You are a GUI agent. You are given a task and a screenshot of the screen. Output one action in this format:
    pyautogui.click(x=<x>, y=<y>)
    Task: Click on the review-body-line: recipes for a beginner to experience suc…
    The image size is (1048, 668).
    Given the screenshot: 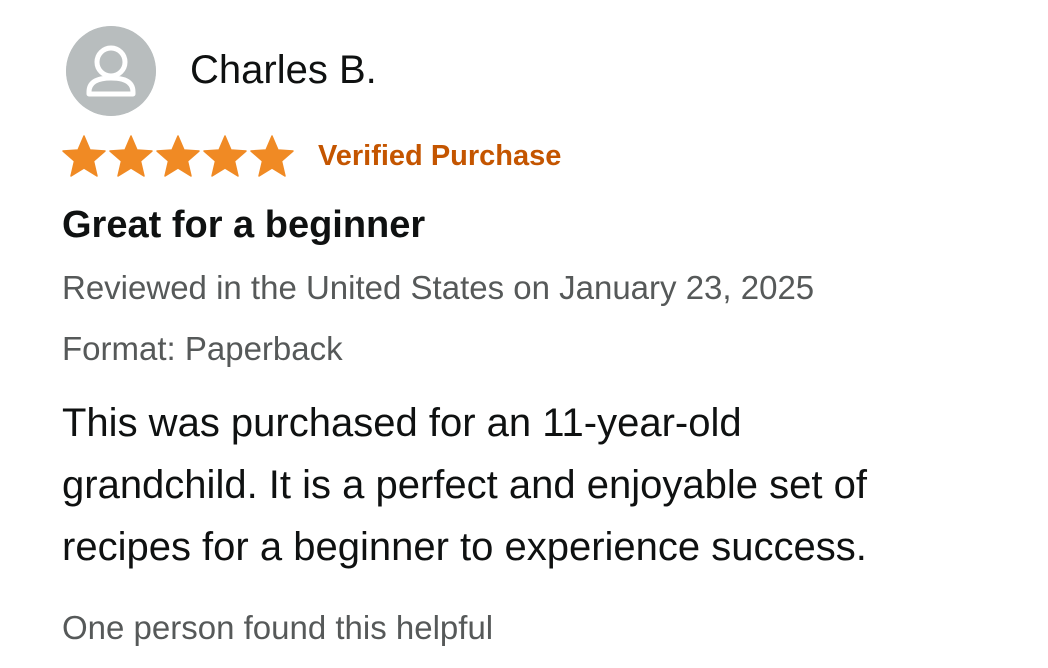 What is the action you would take?
    pyautogui.click(x=464, y=547)
    